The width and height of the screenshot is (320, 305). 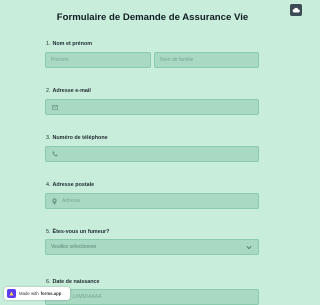 I want to click on email-input, so click(x=152, y=107).